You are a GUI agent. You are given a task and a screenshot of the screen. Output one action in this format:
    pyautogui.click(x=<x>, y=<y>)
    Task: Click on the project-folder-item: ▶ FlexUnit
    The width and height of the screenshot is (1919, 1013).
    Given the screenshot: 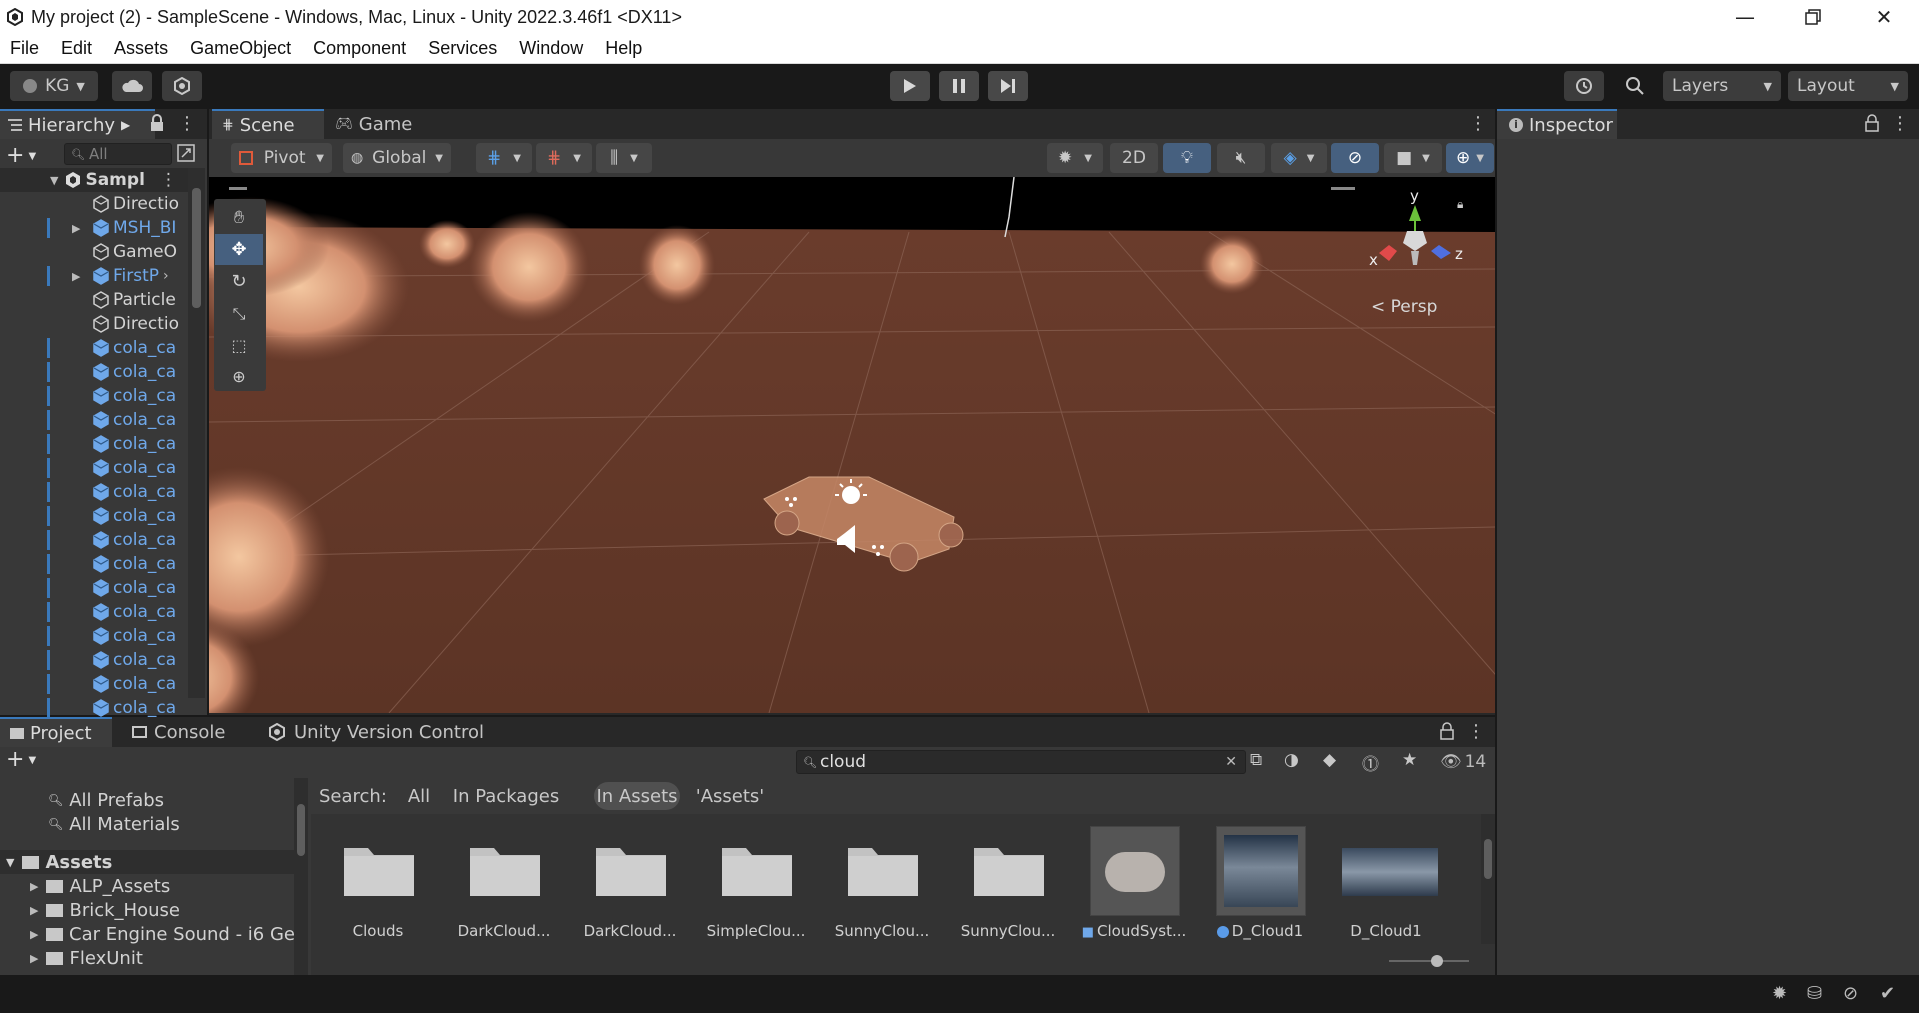 What is the action you would take?
    pyautogui.click(x=147, y=958)
    